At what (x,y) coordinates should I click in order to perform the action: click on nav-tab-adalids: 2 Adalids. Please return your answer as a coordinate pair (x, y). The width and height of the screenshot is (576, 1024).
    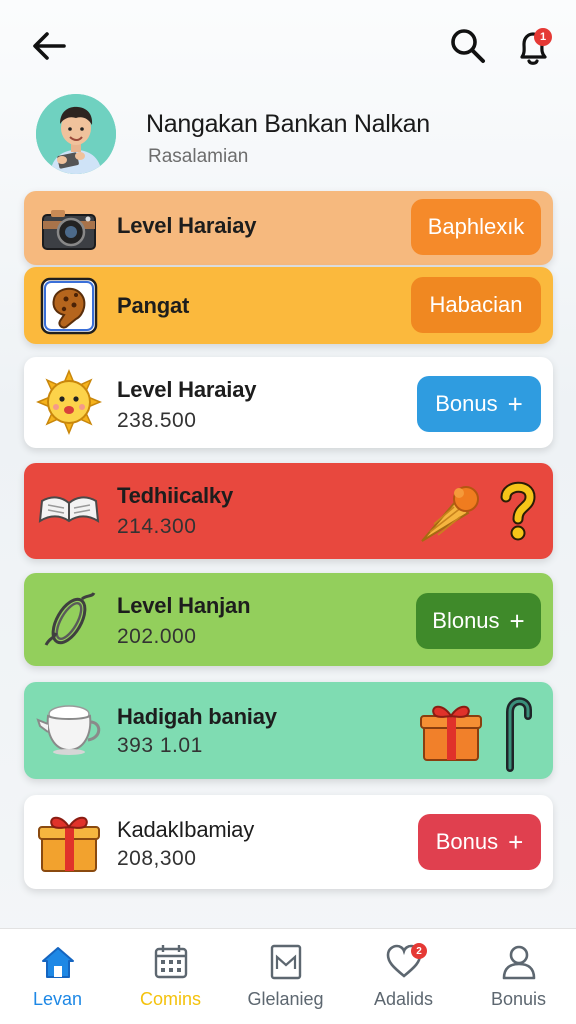
    Looking at the image, I should click on (403, 976).